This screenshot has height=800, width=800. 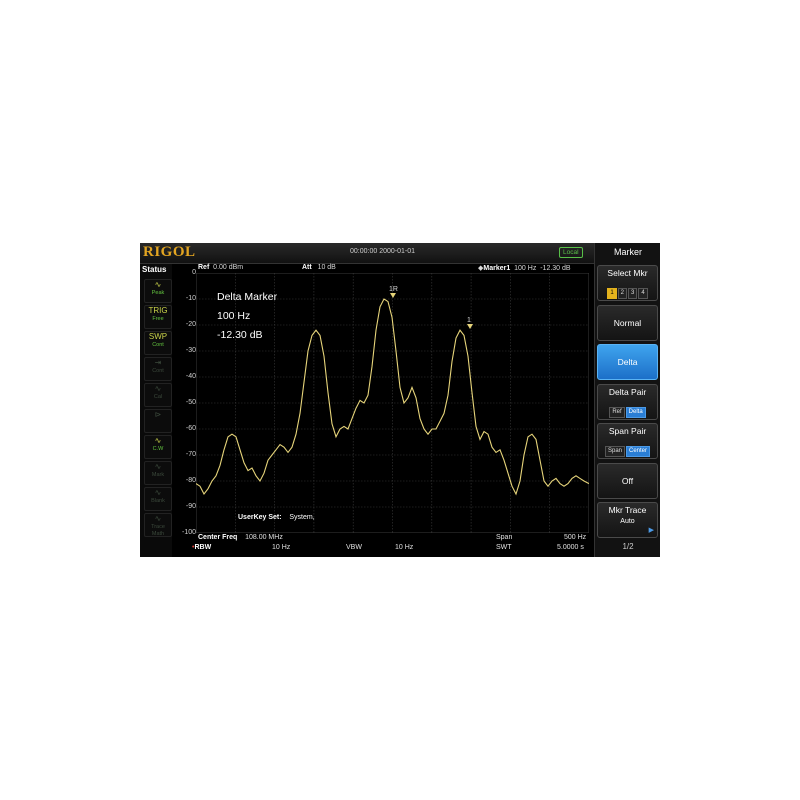 I want to click on attenuation: Att 10 dB, so click(x=319, y=267).